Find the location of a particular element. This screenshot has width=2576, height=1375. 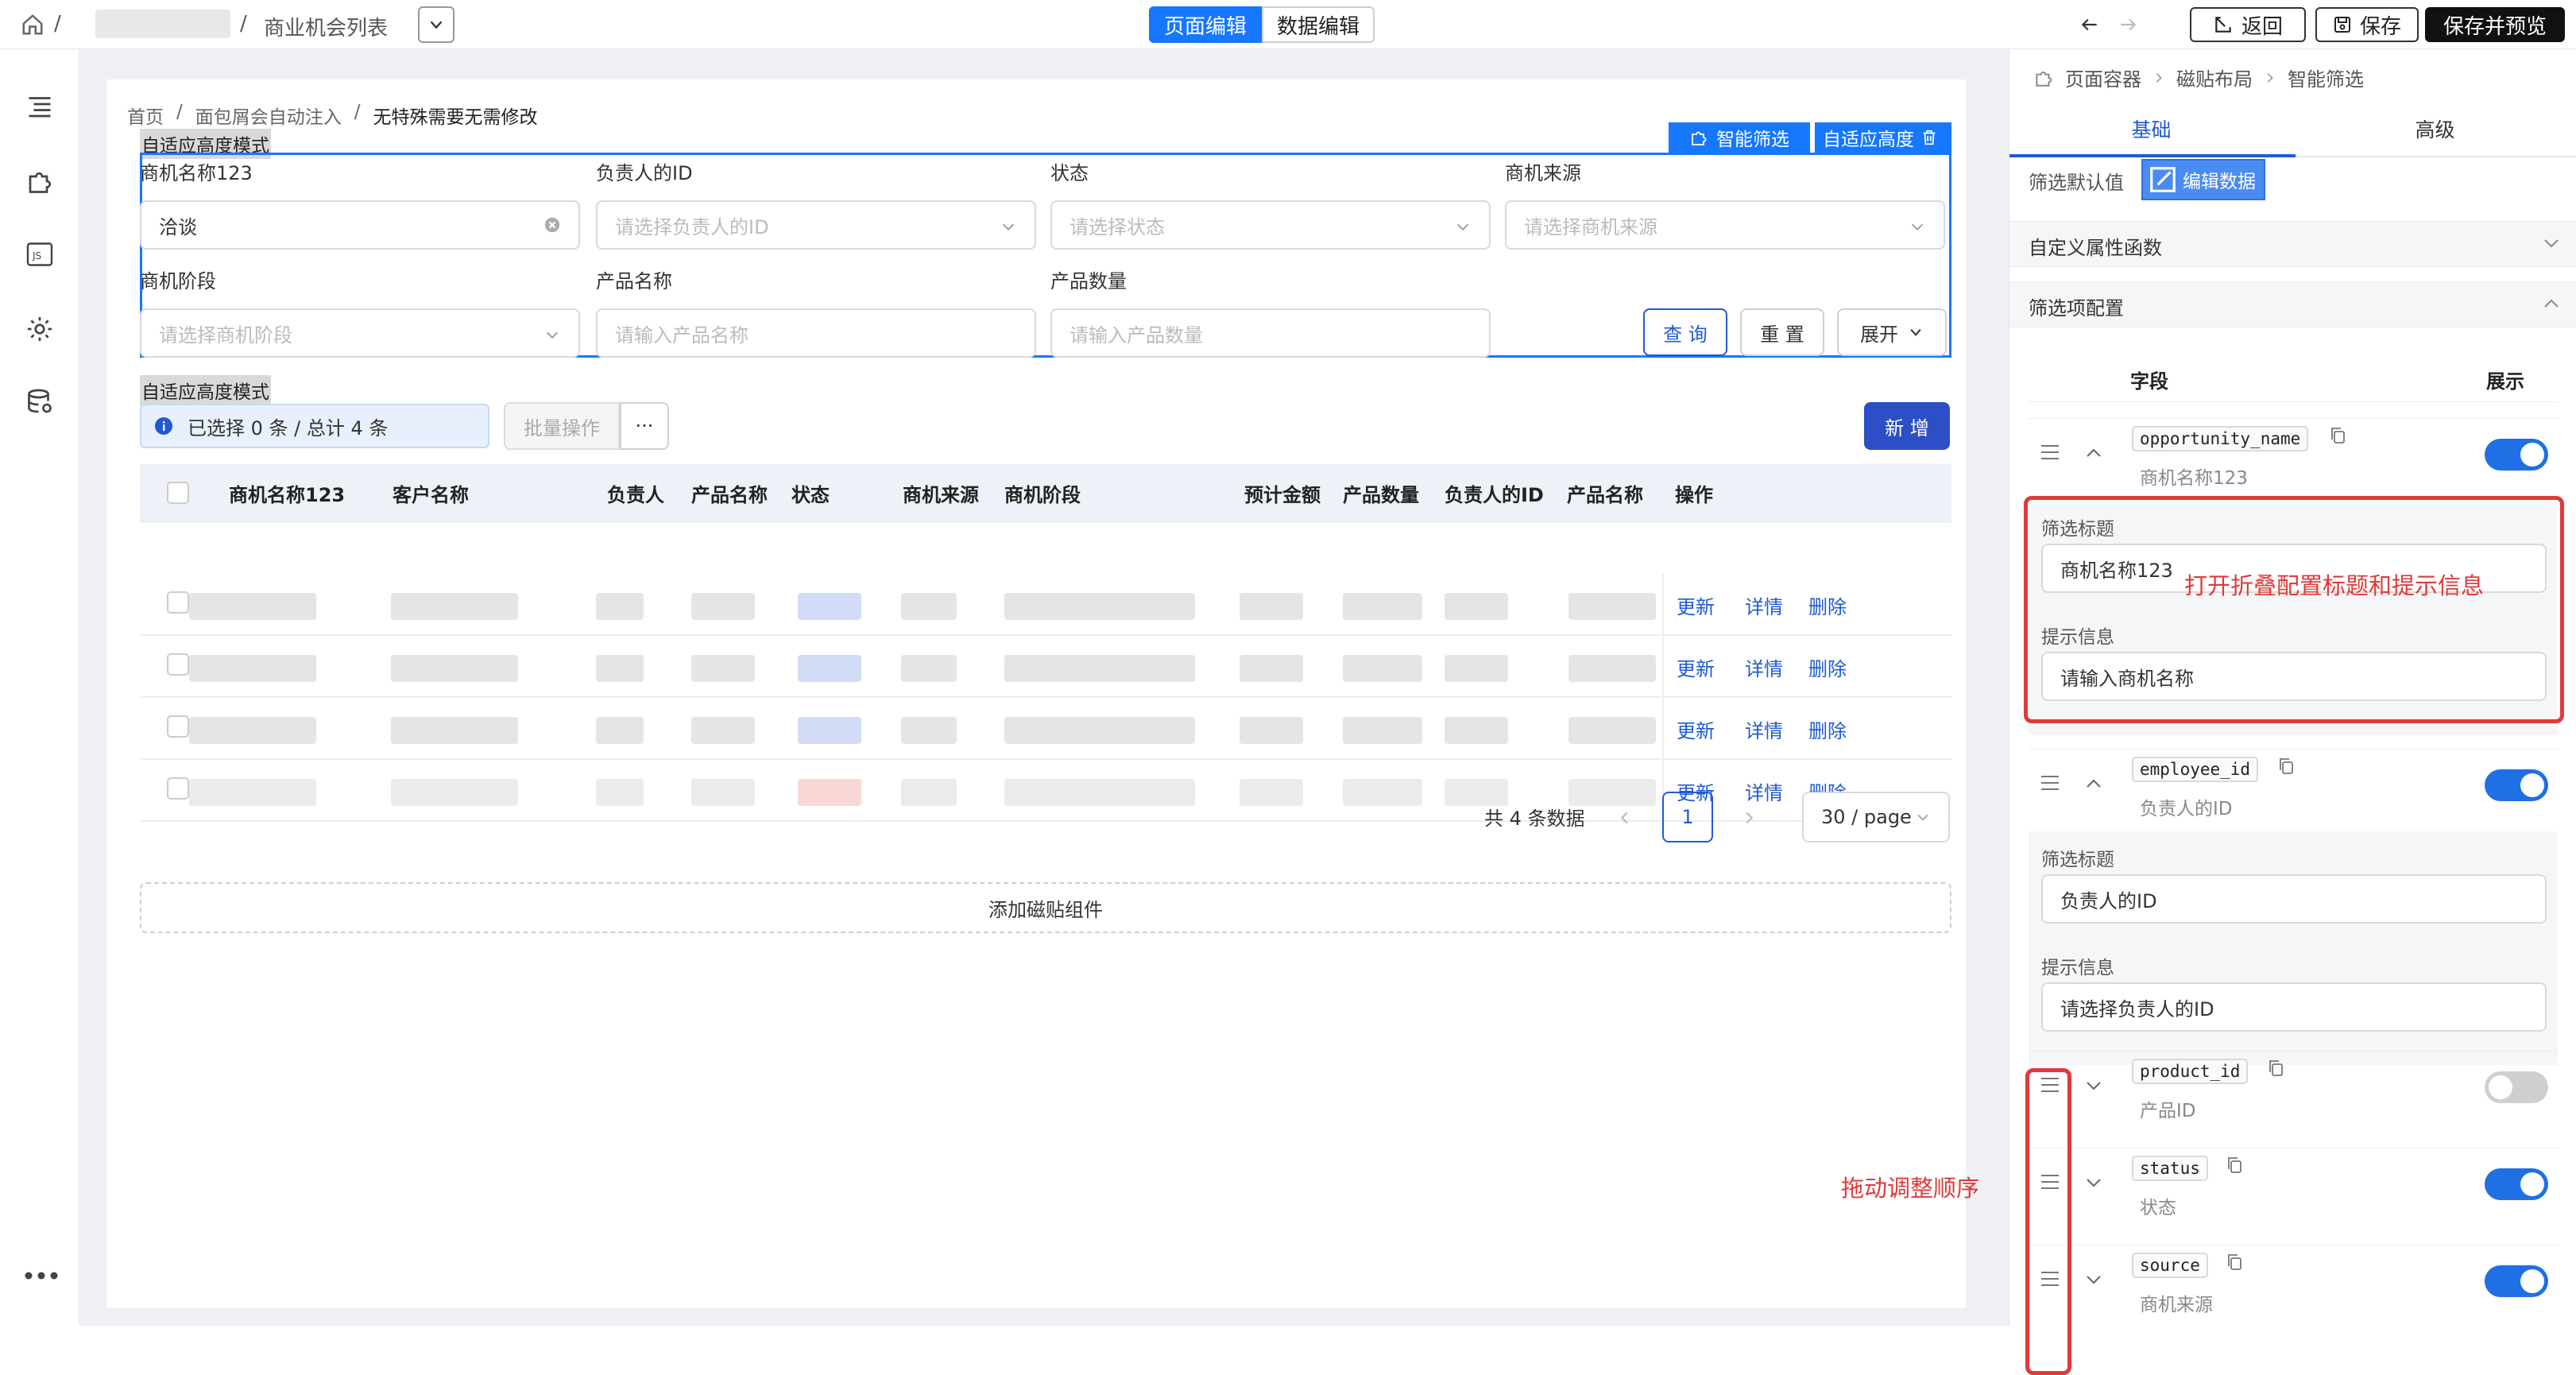

page-number-current: 1 is located at coordinates (1688, 817).